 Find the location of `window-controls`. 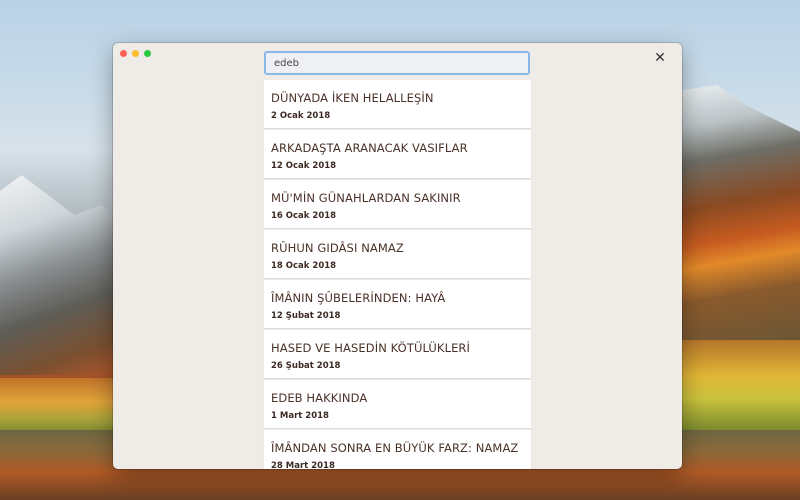

window-controls is located at coordinates (135, 53).